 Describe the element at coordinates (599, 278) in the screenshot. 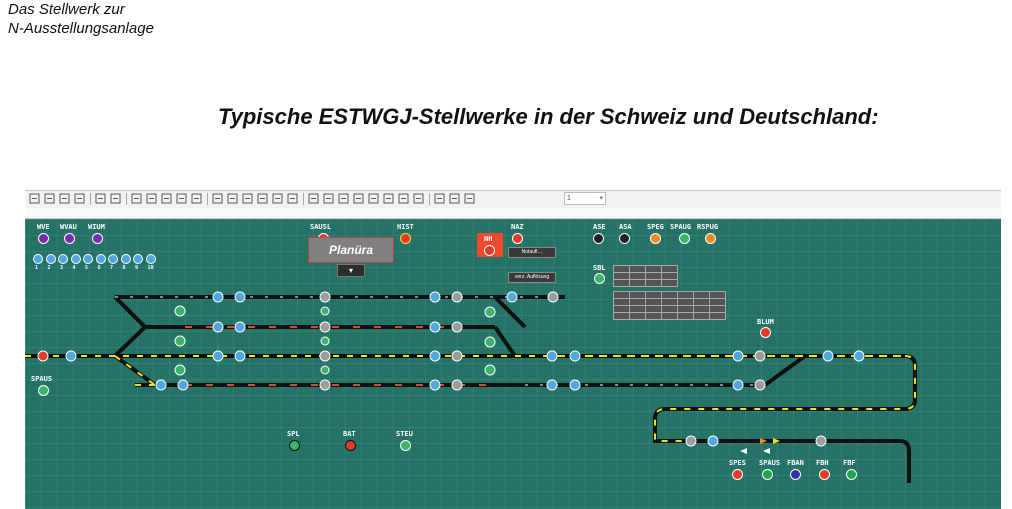

I see `sbl-signal-icon` at that location.